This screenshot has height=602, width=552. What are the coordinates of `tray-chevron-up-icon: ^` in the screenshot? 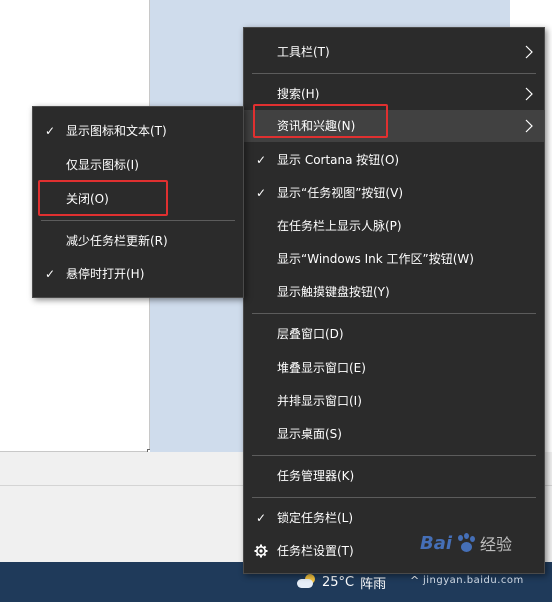 It's located at (414, 580).